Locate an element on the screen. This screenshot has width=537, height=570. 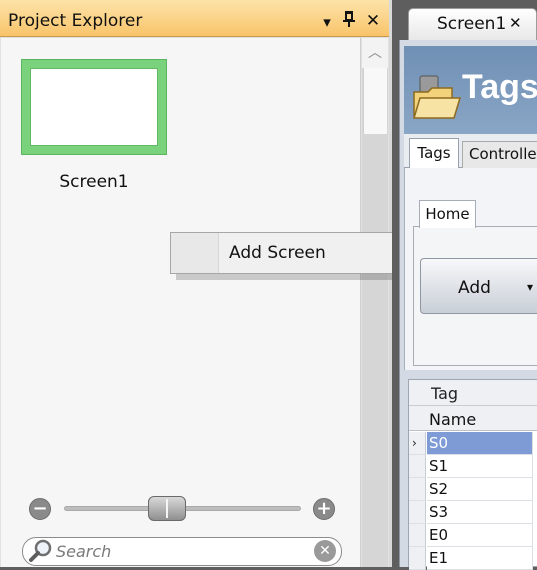
tab-controller: Controller is located at coordinates (499, 154).